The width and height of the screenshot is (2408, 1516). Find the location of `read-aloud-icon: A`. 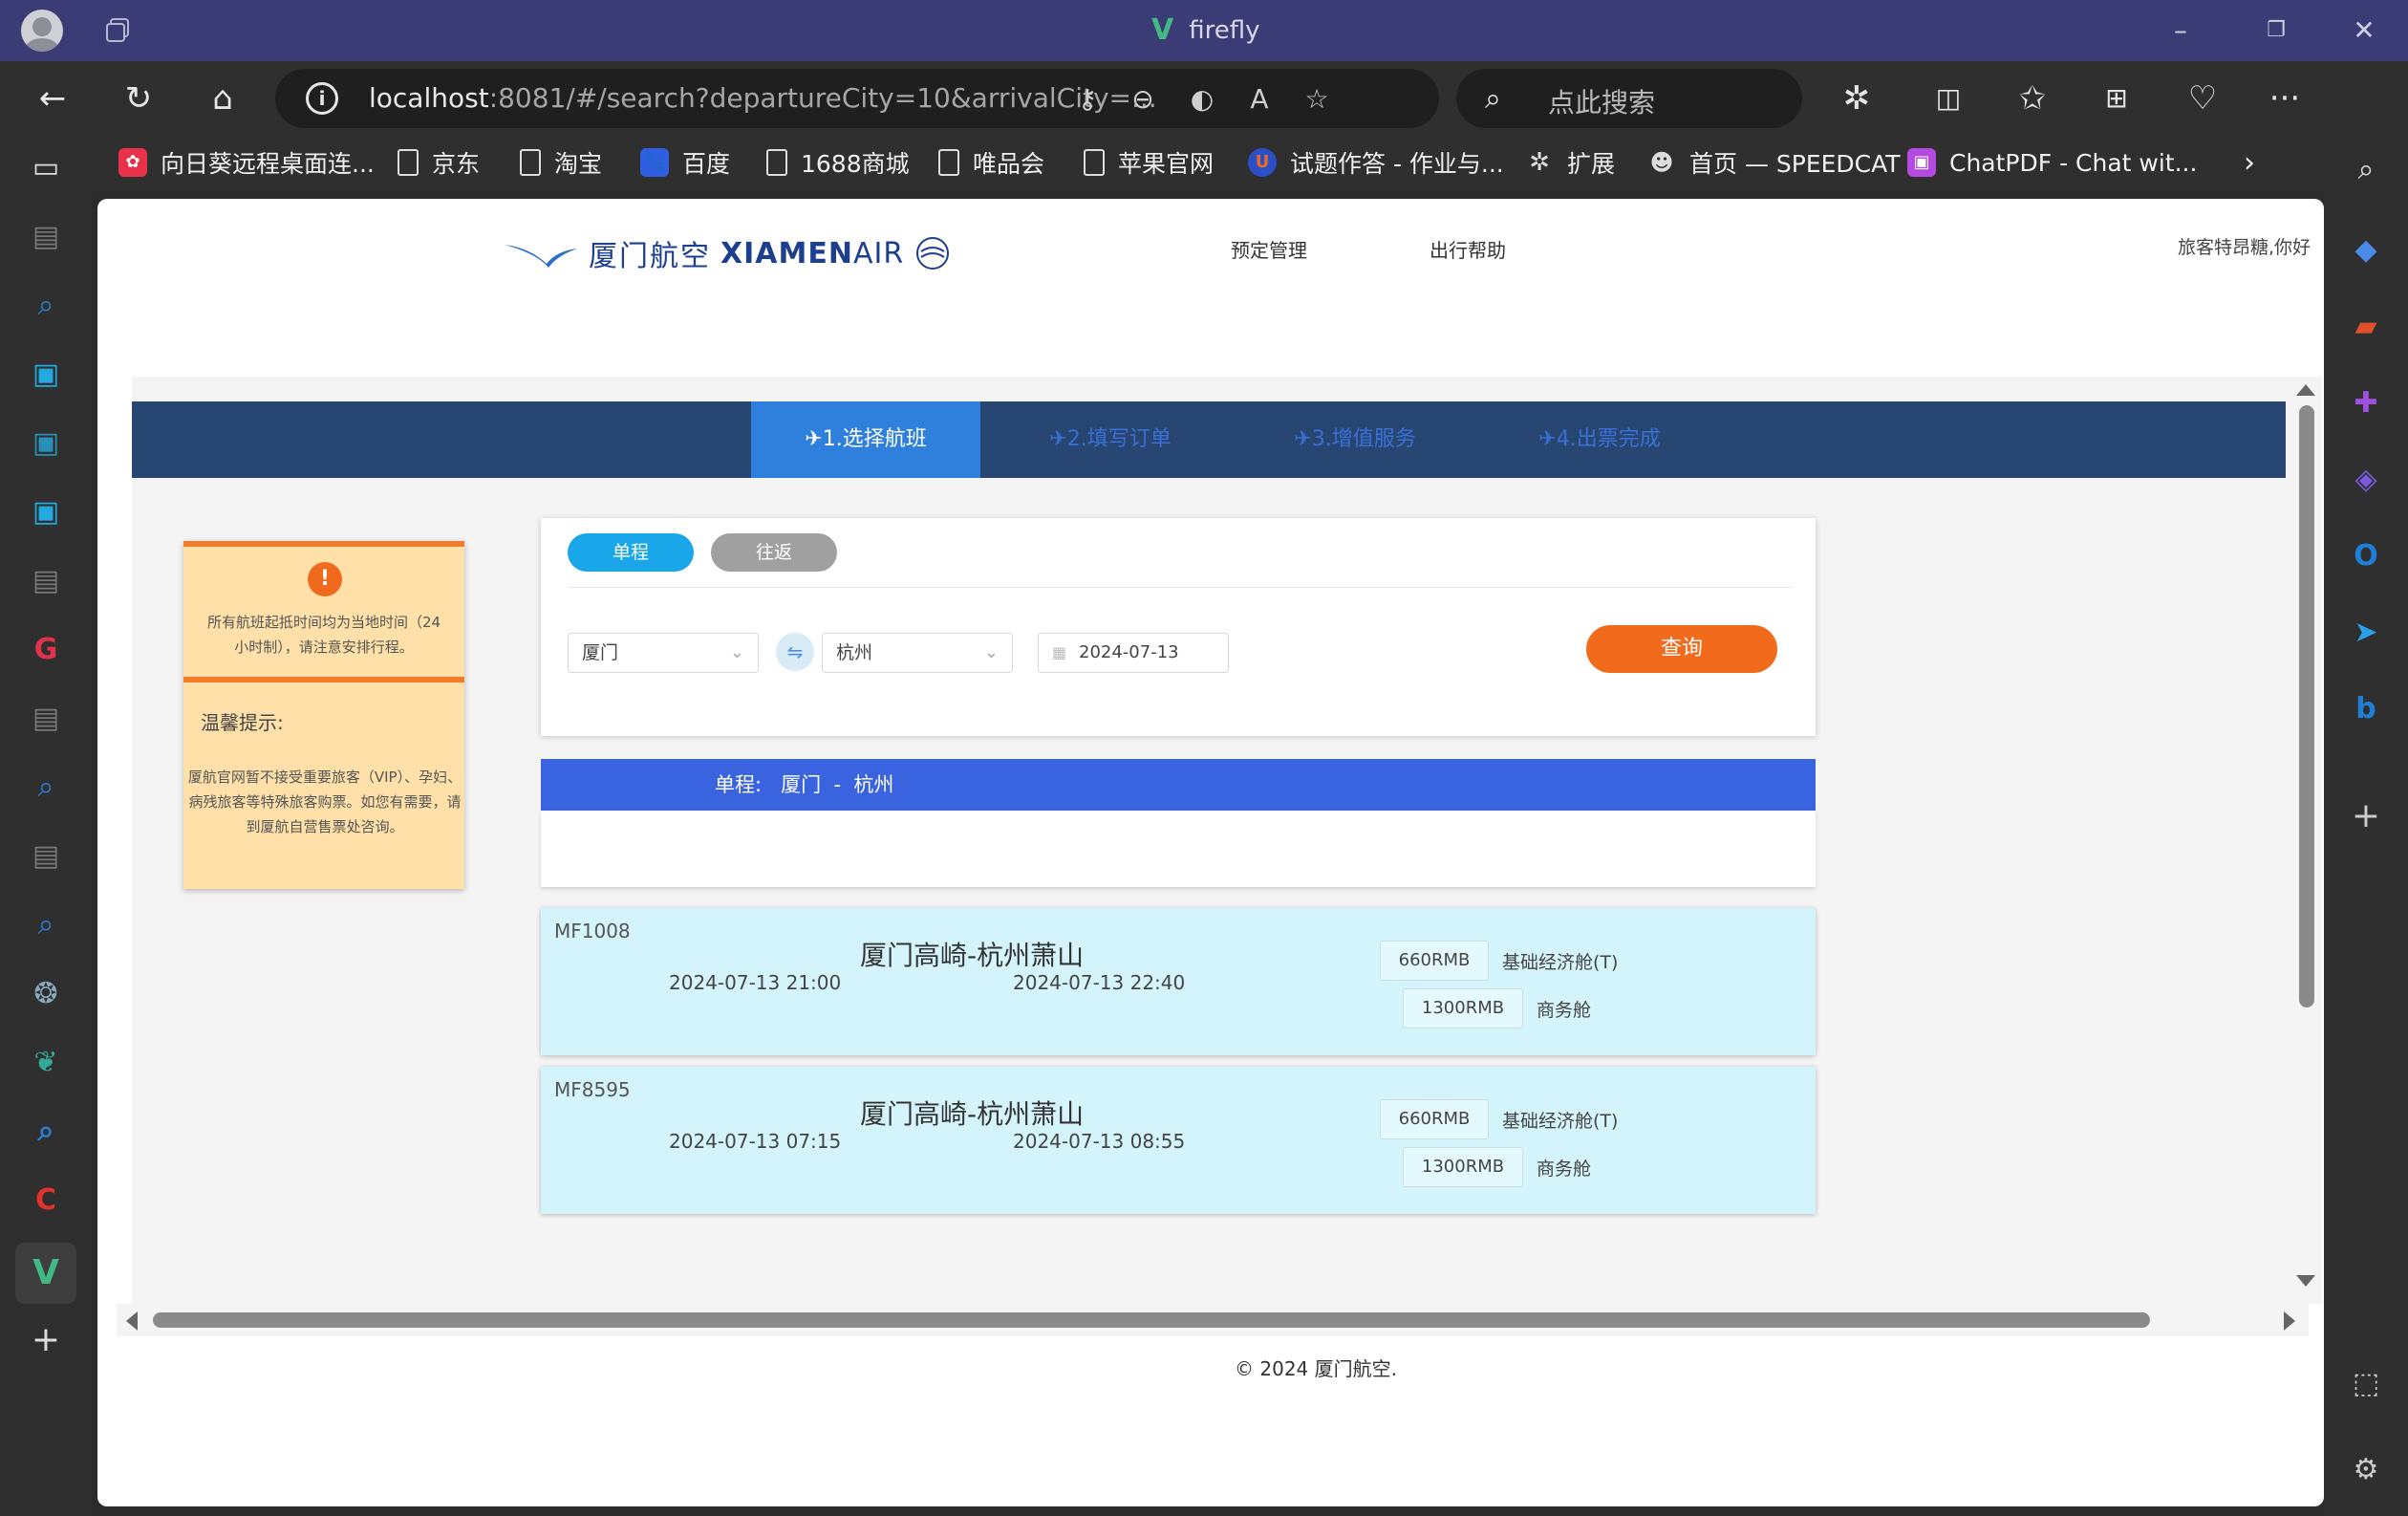

read-aloud-icon: A is located at coordinates (1260, 99).